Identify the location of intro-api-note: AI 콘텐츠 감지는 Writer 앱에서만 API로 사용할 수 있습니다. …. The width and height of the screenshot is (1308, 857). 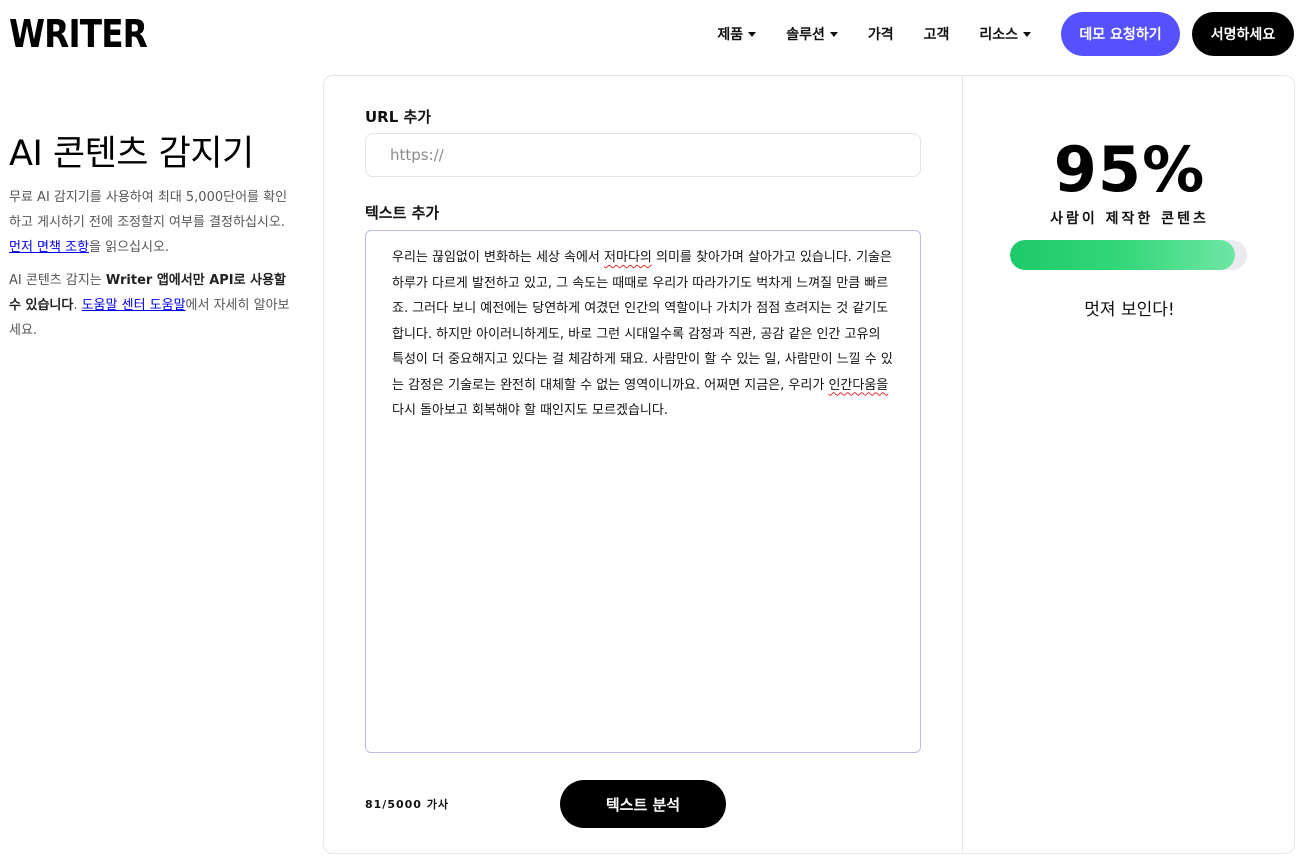
(154, 305).